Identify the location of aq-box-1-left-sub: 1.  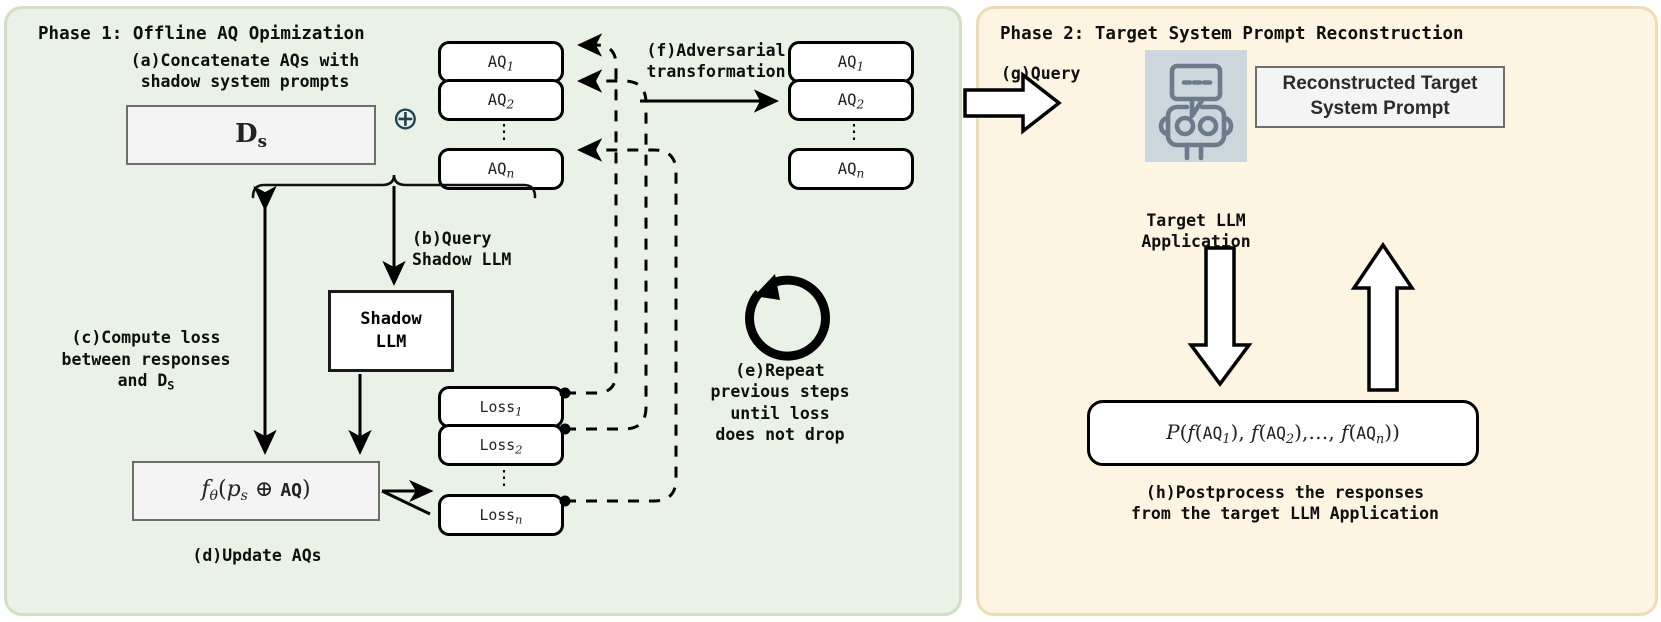
(510, 66).